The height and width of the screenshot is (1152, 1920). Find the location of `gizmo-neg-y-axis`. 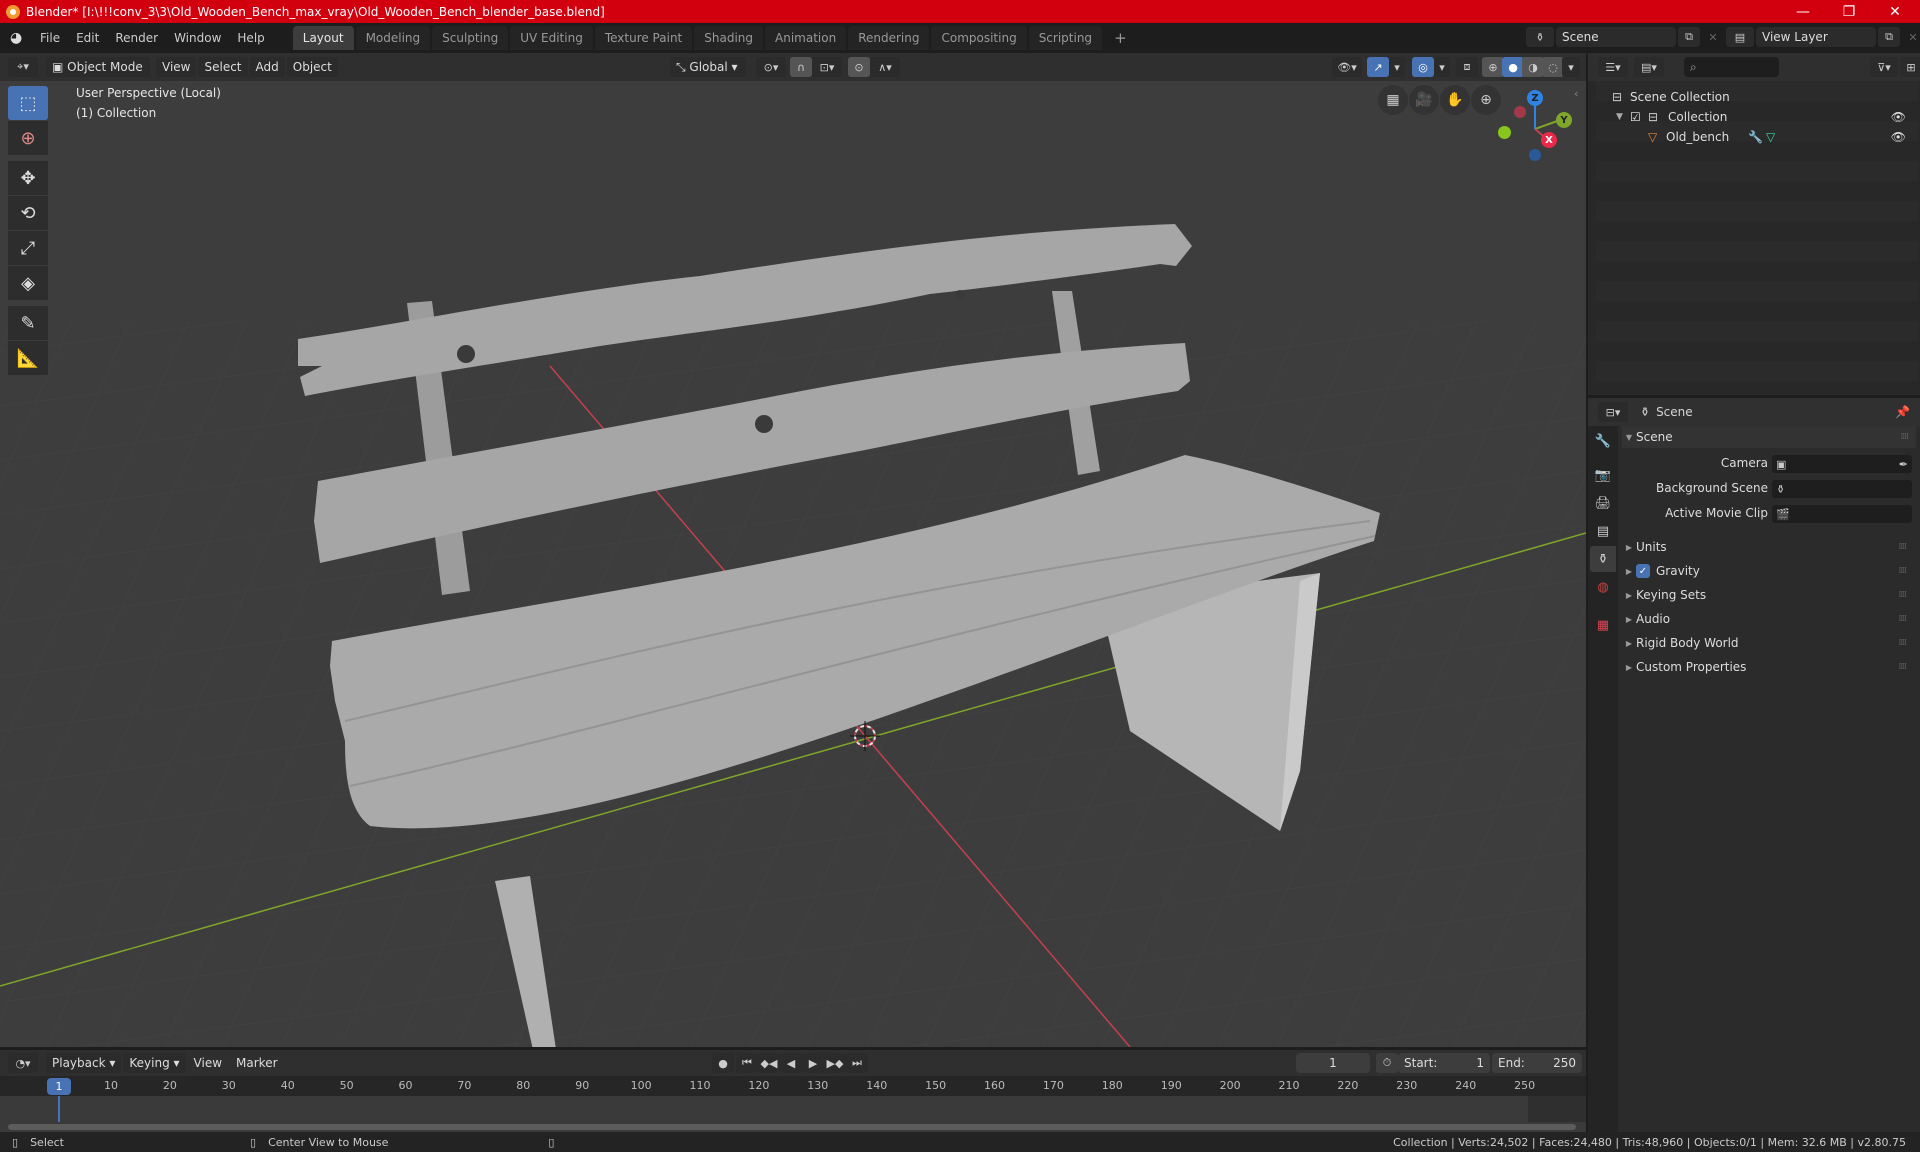

gizmo-neg-y-axis is located at coordinates (1504, 132).